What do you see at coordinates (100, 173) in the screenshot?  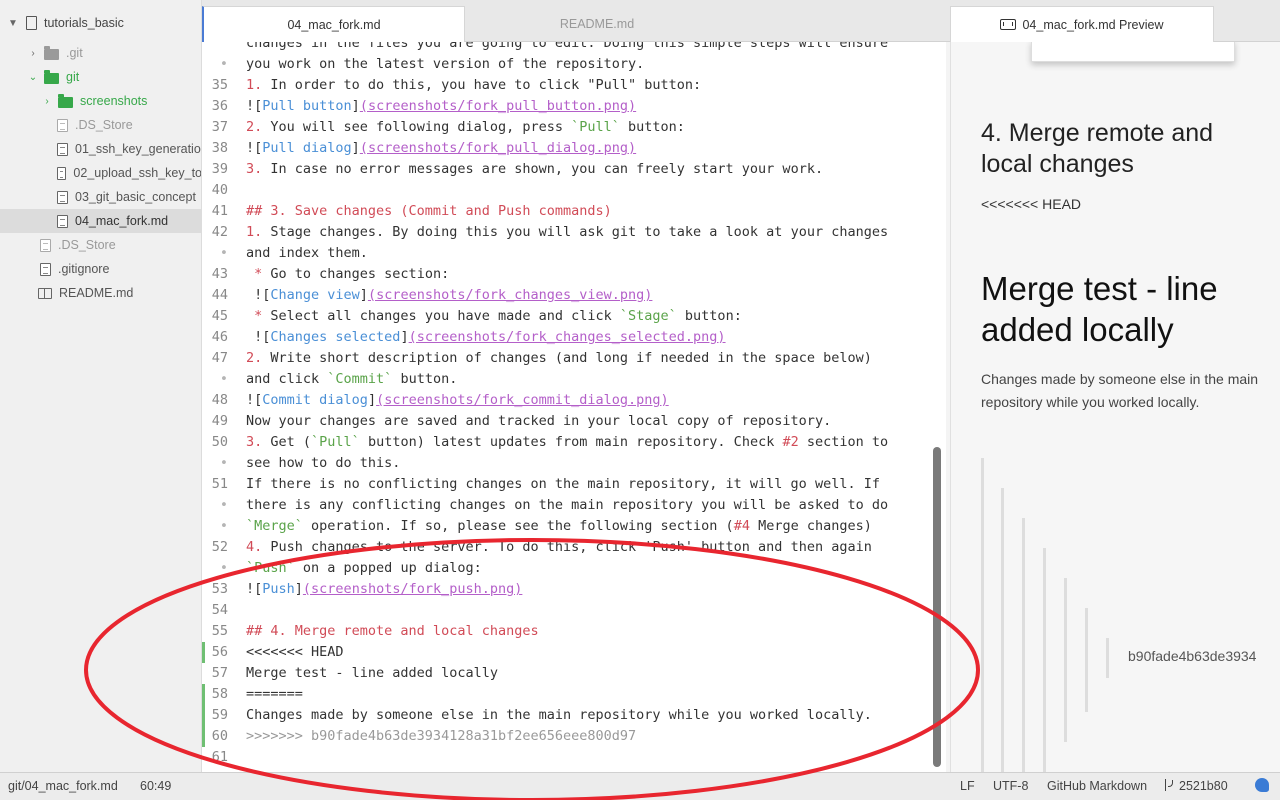 I see `tree-item-file: 02_upload_ssh_key_to` at bounding box center [100, 173].